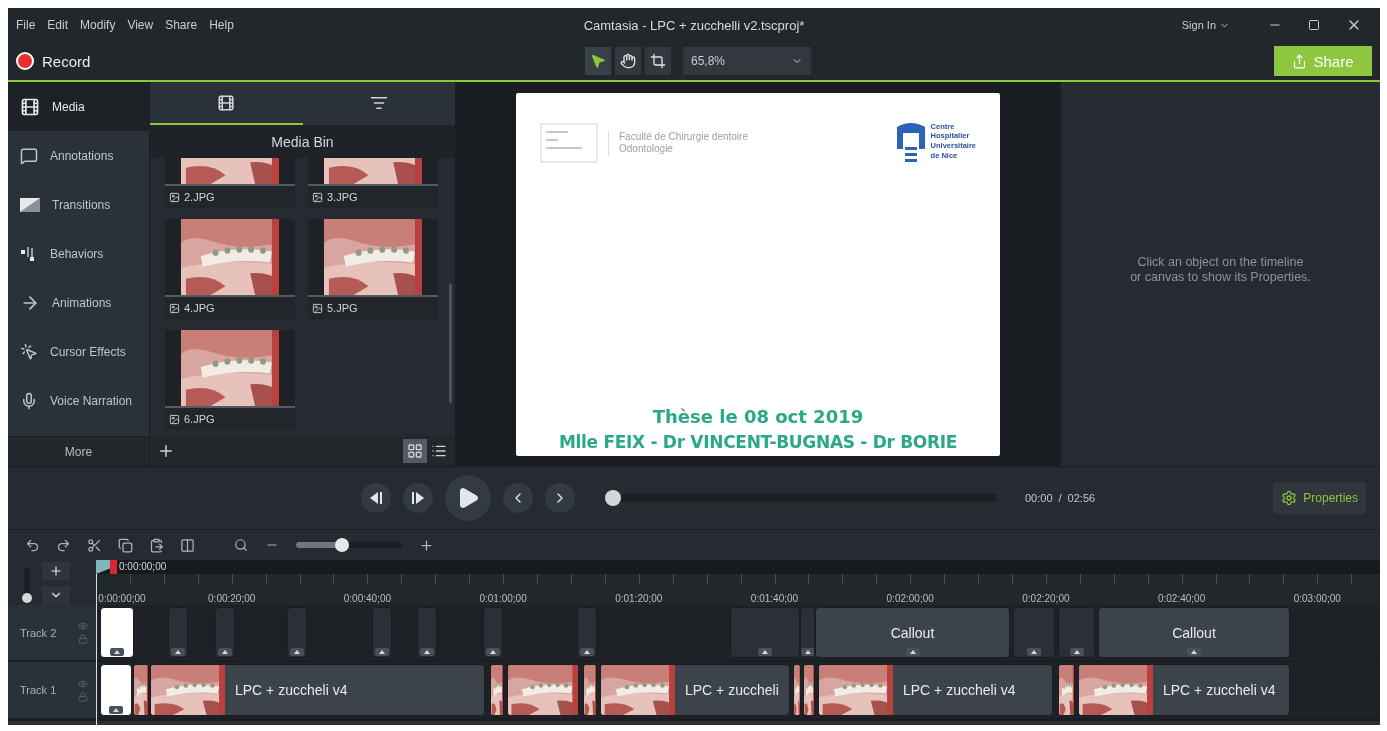  What do you see at coordinates (187, 545) in the screenshot?
I see `split-icon` at bounding box center [187, 545].